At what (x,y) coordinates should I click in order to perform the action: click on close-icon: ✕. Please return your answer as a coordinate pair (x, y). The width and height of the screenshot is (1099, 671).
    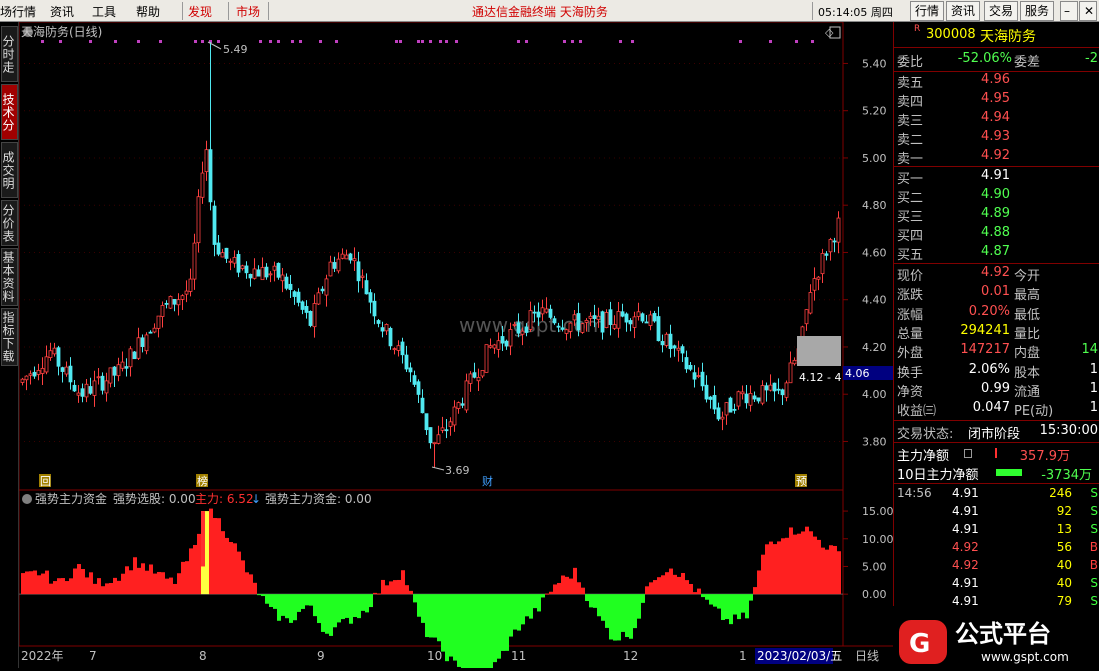
    Looking at the image, I should click on (1088, 11).